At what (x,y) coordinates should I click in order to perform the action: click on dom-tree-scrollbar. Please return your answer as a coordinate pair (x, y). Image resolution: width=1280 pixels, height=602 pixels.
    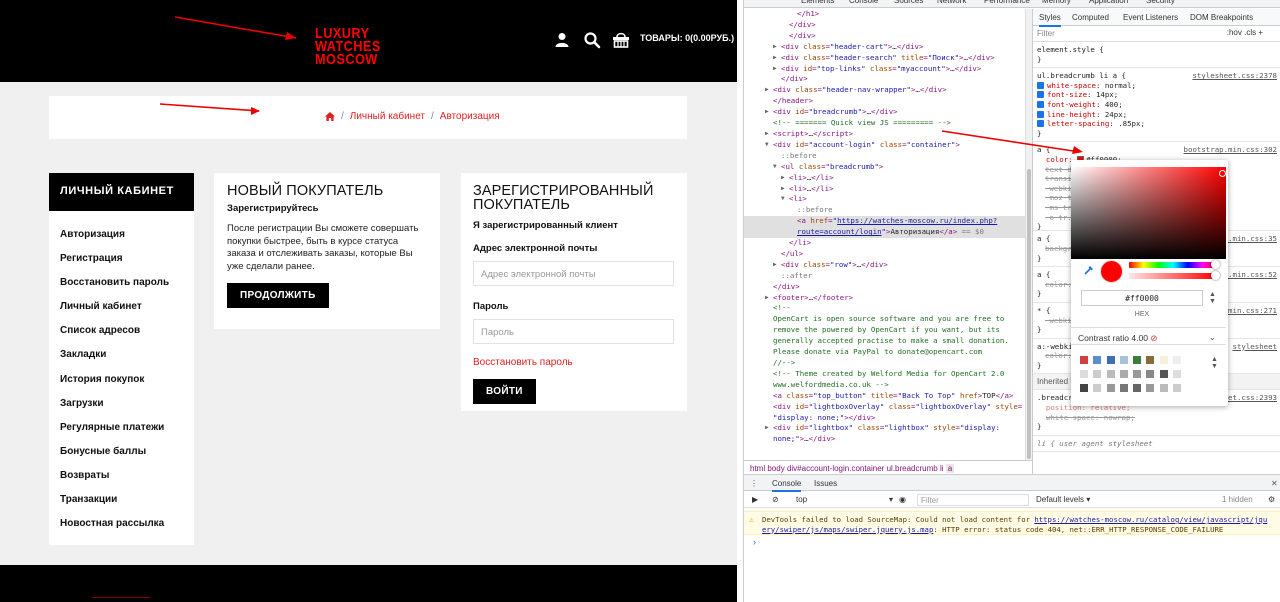
    Looking at the image, I should click on (1028, 234).